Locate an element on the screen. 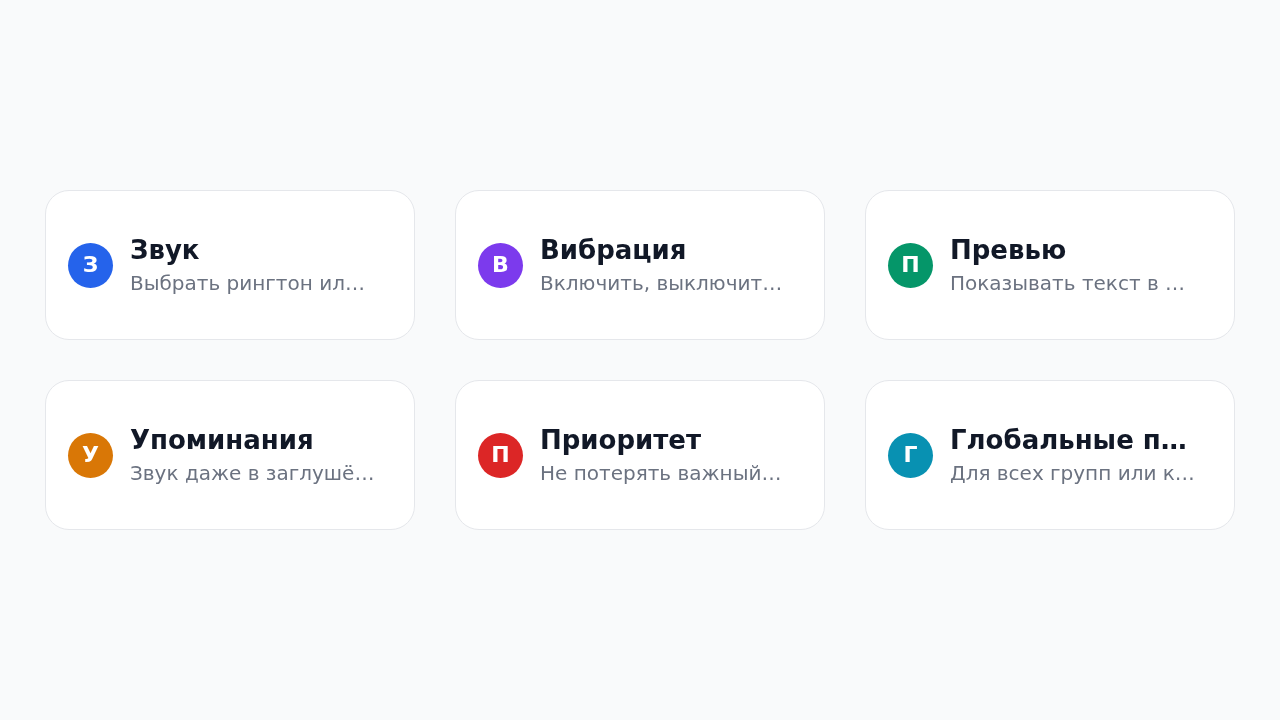  card-title: Упоминания is located at coordinates (222, 440).